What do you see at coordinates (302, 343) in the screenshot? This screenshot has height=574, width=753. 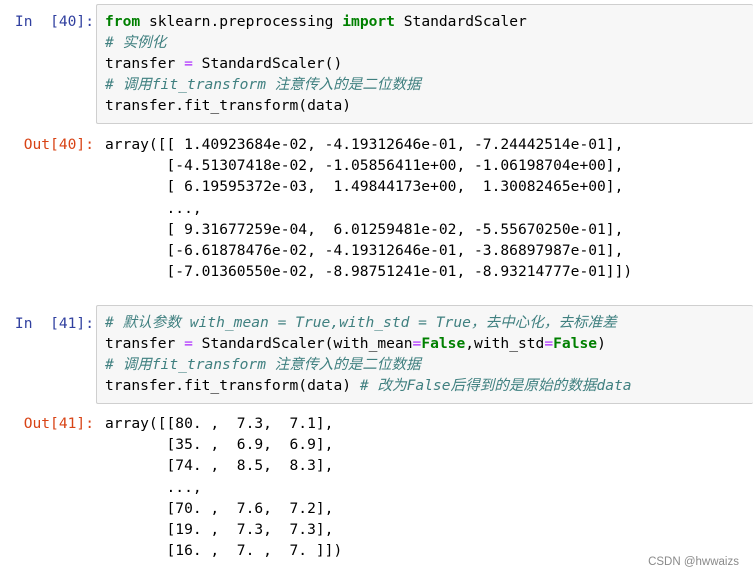 I see `code-text: StandardScaler(with_mean` at bounding box center [302, 343].